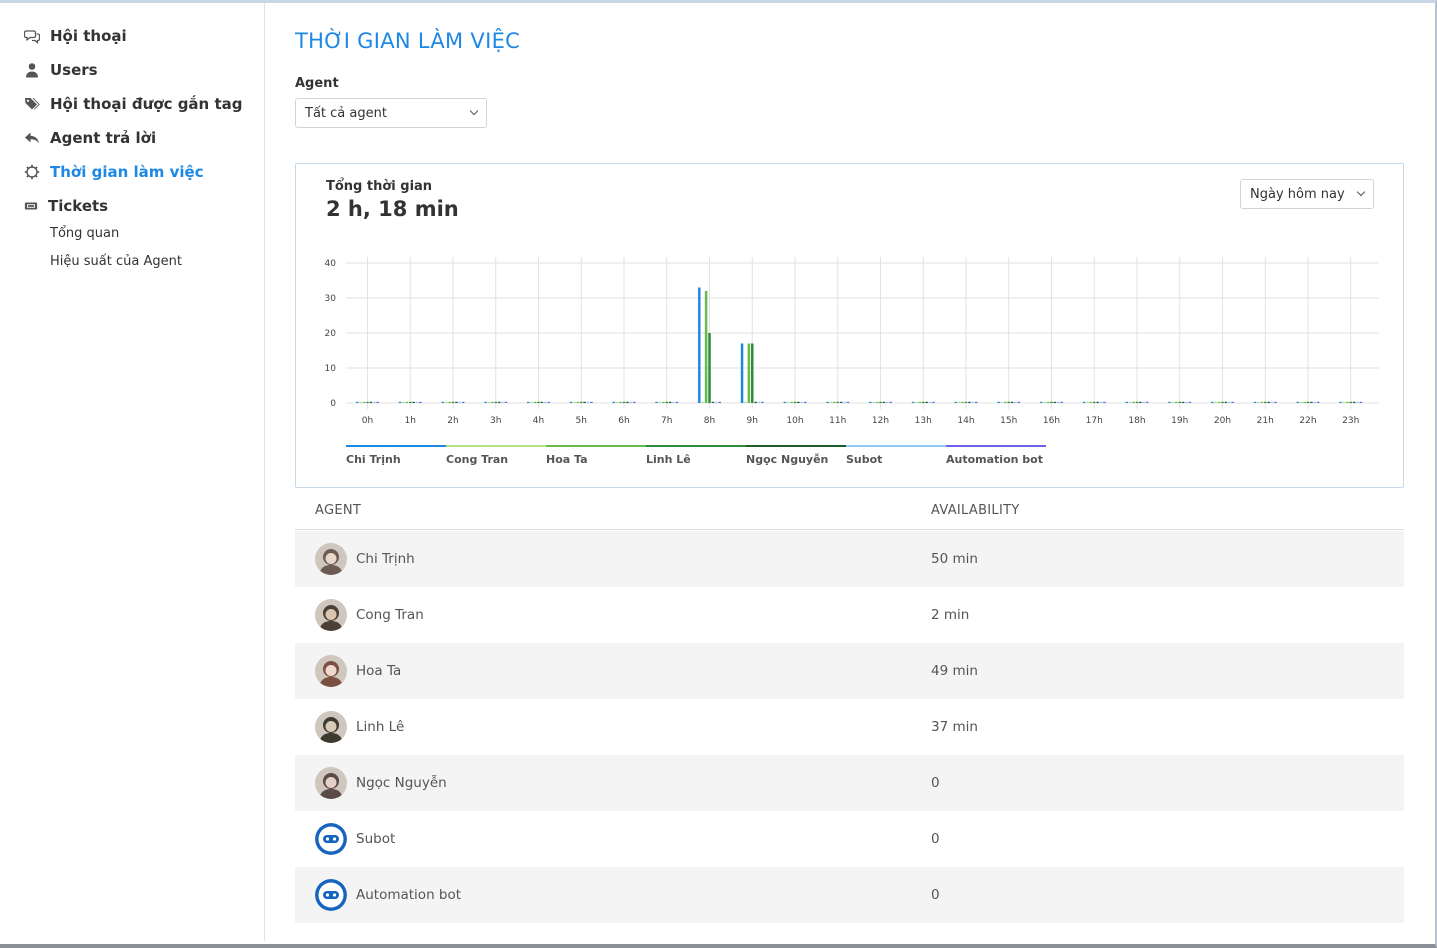 This screenshot has height=948, width=1437. I want to click on sidebar-item-label: Thời gian làm việc, so click(127, 172).